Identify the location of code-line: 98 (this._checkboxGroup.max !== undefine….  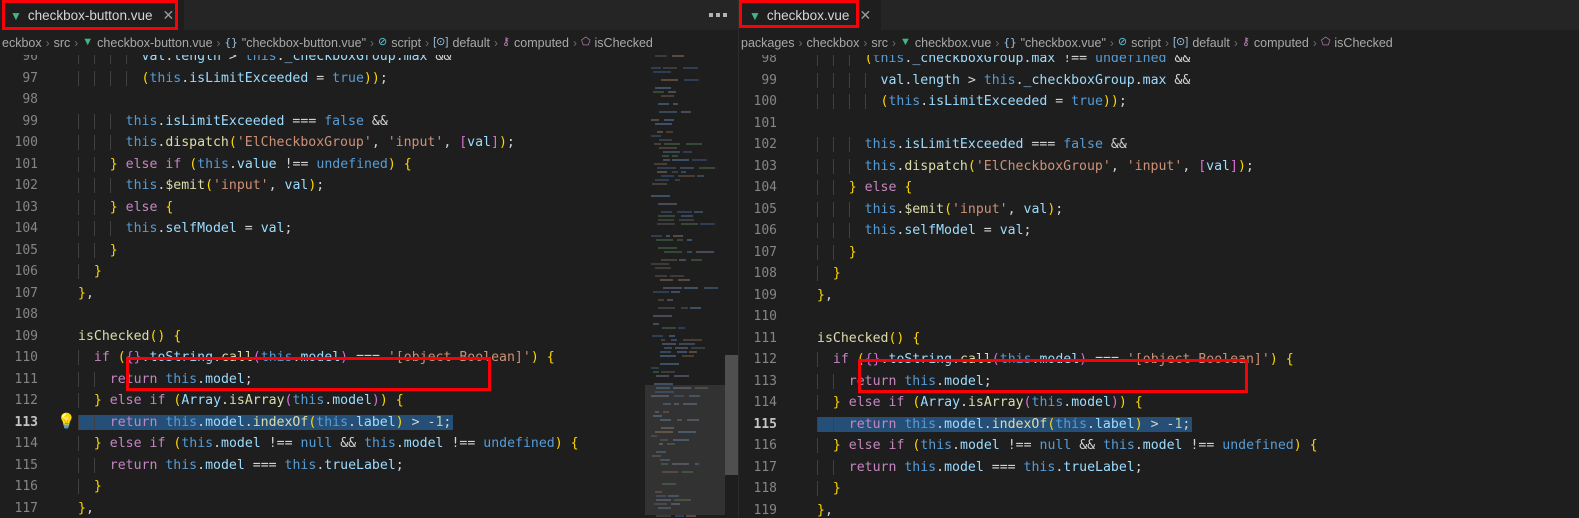
(1159, 62).